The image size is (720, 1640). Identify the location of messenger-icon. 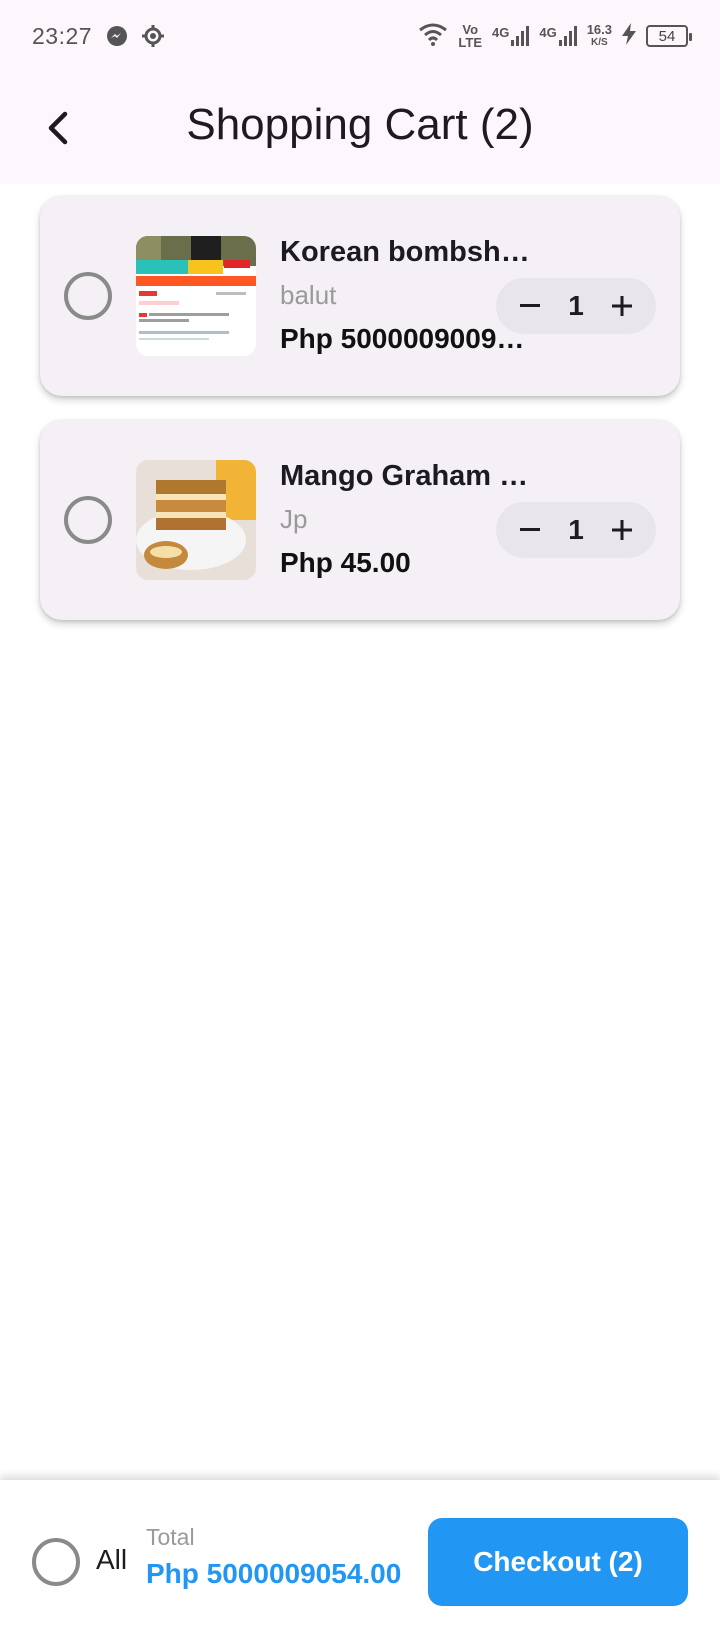
(117, 36).